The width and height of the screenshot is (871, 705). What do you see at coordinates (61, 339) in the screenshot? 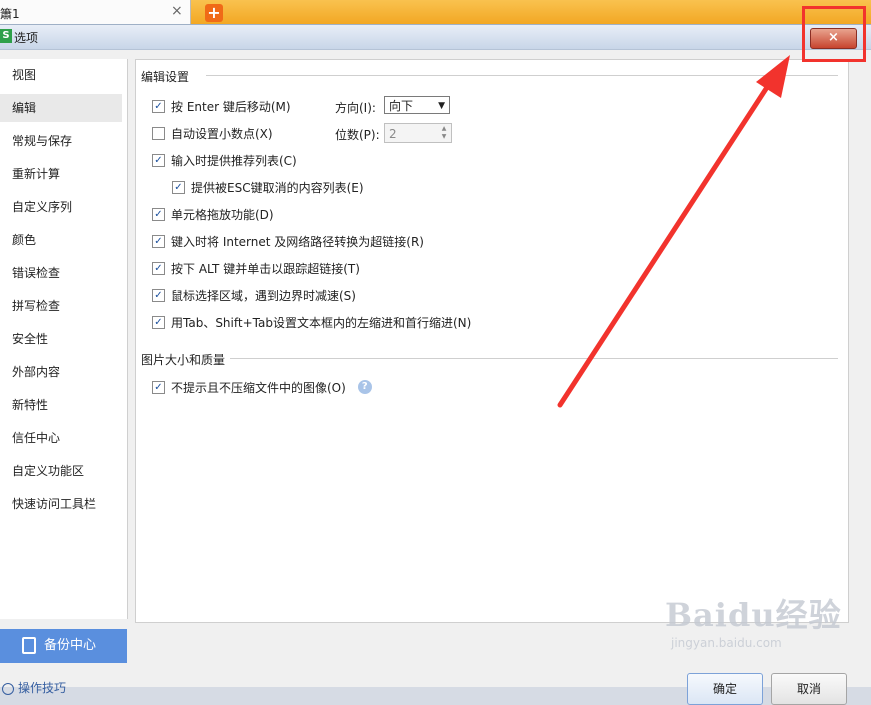
I see `nav-item-security: 安全性` at bounding box center [61, 339].